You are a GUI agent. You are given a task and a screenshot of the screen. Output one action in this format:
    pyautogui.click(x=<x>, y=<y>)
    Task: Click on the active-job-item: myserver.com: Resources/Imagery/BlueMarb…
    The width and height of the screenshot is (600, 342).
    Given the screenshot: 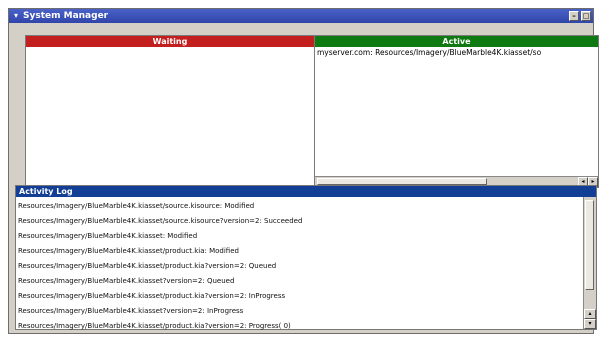 What is the action you would take?
    pyautogui.click(x=458, y=52)
    